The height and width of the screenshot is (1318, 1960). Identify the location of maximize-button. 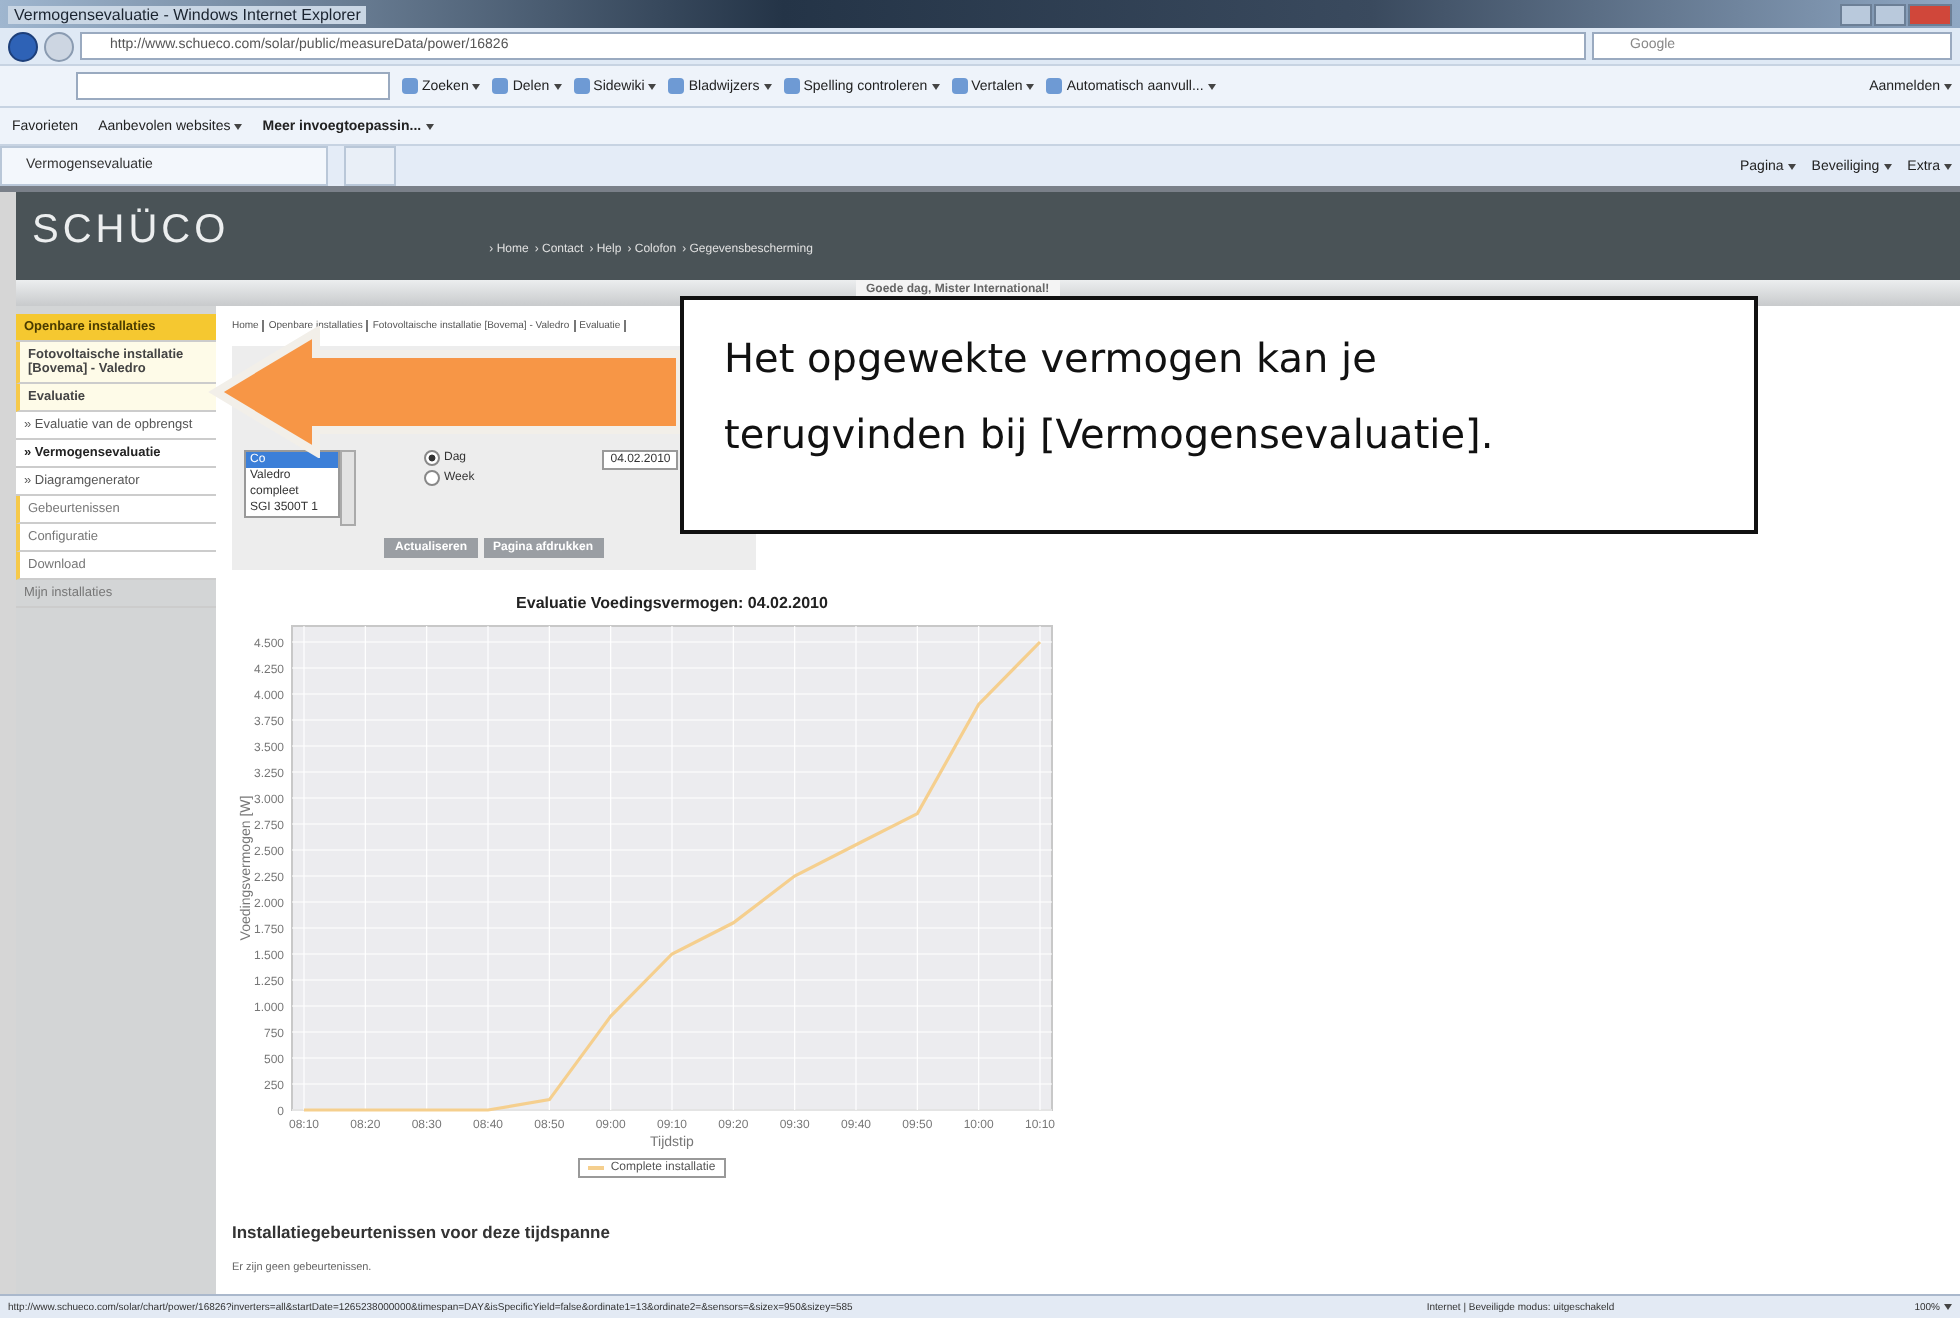
(1890, 14).